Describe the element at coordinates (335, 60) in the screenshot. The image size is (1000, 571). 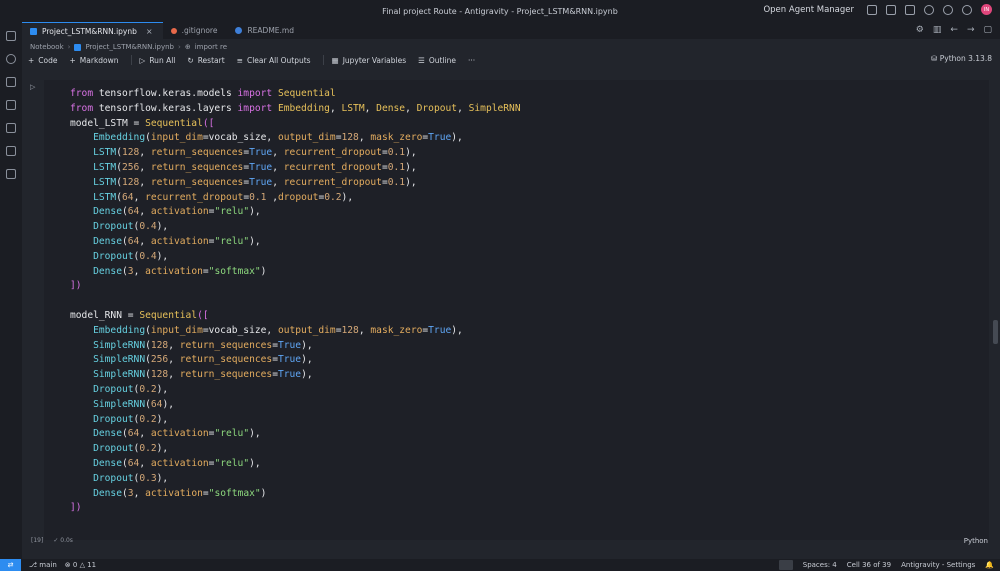
I see `variables-icon: ▦` at that location.